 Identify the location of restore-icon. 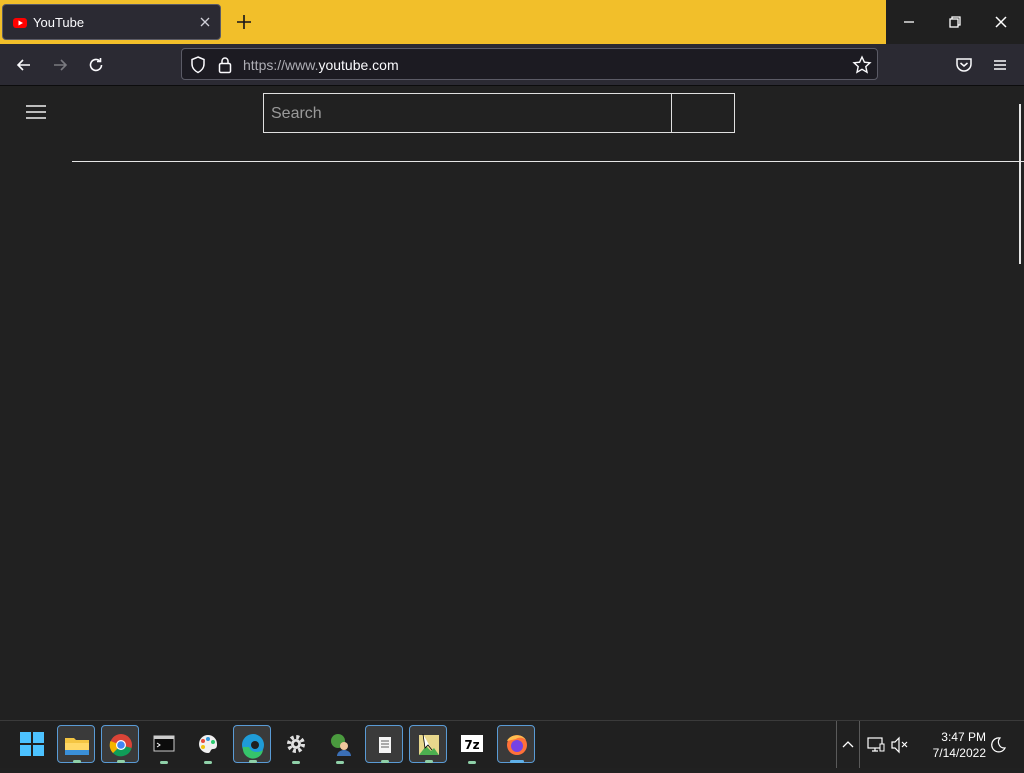
(955, 22).